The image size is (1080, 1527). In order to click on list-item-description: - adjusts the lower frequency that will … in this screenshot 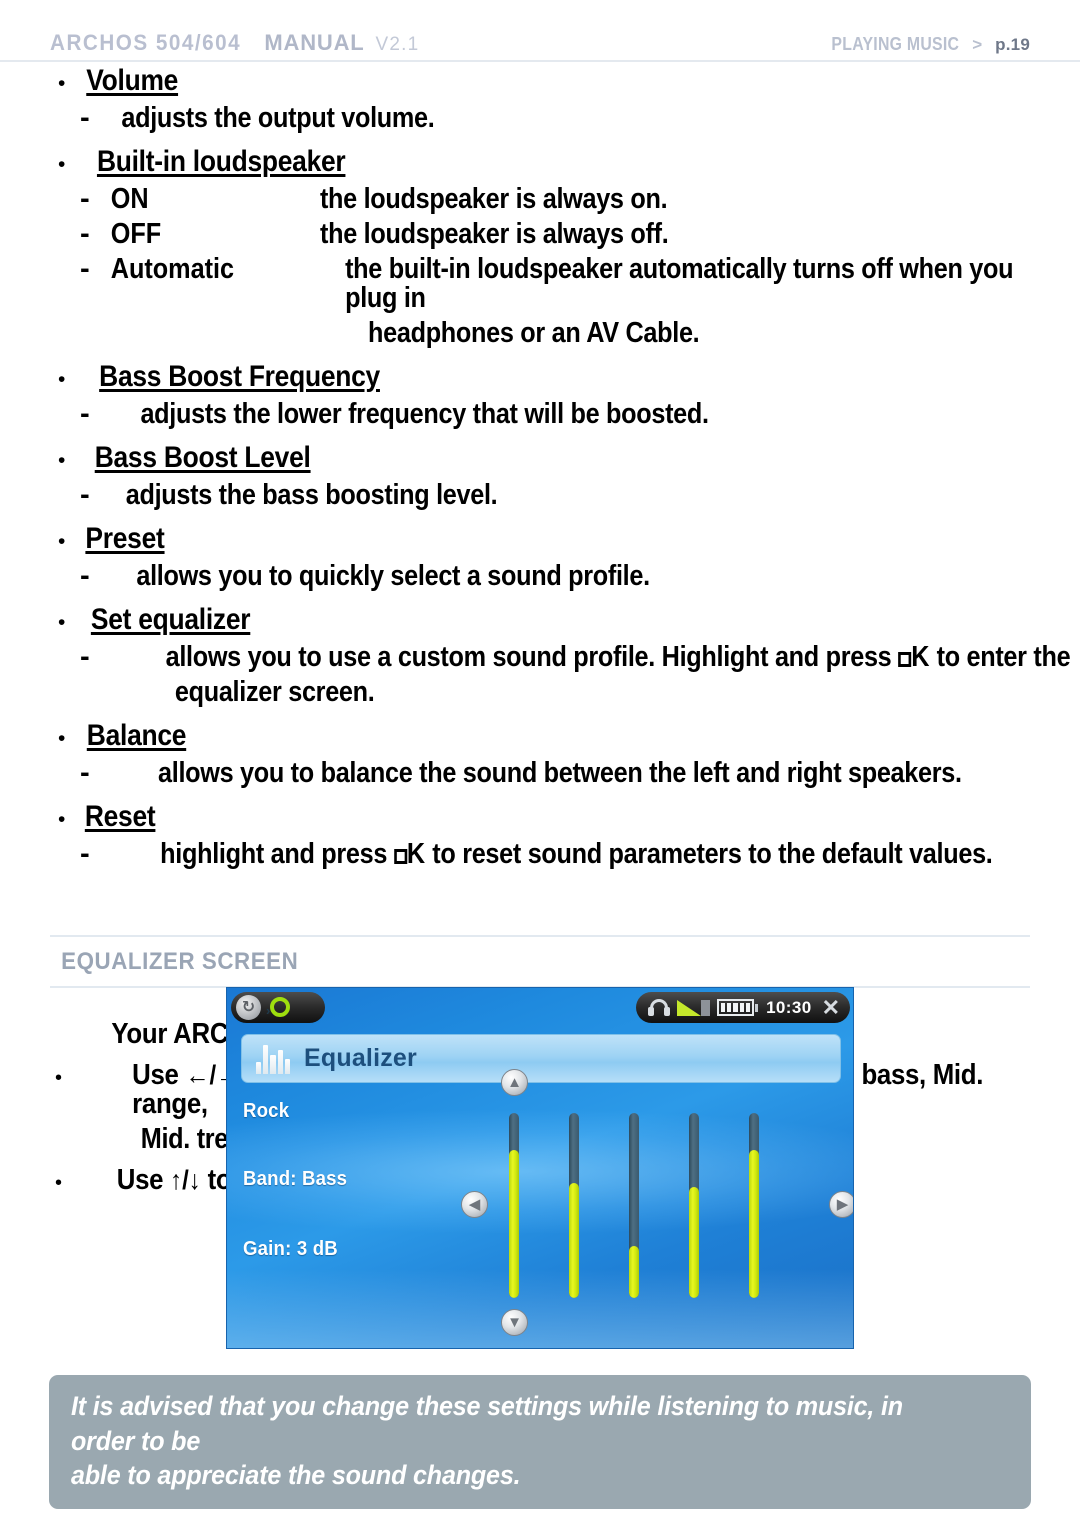, I will do `click(569, 414)`.